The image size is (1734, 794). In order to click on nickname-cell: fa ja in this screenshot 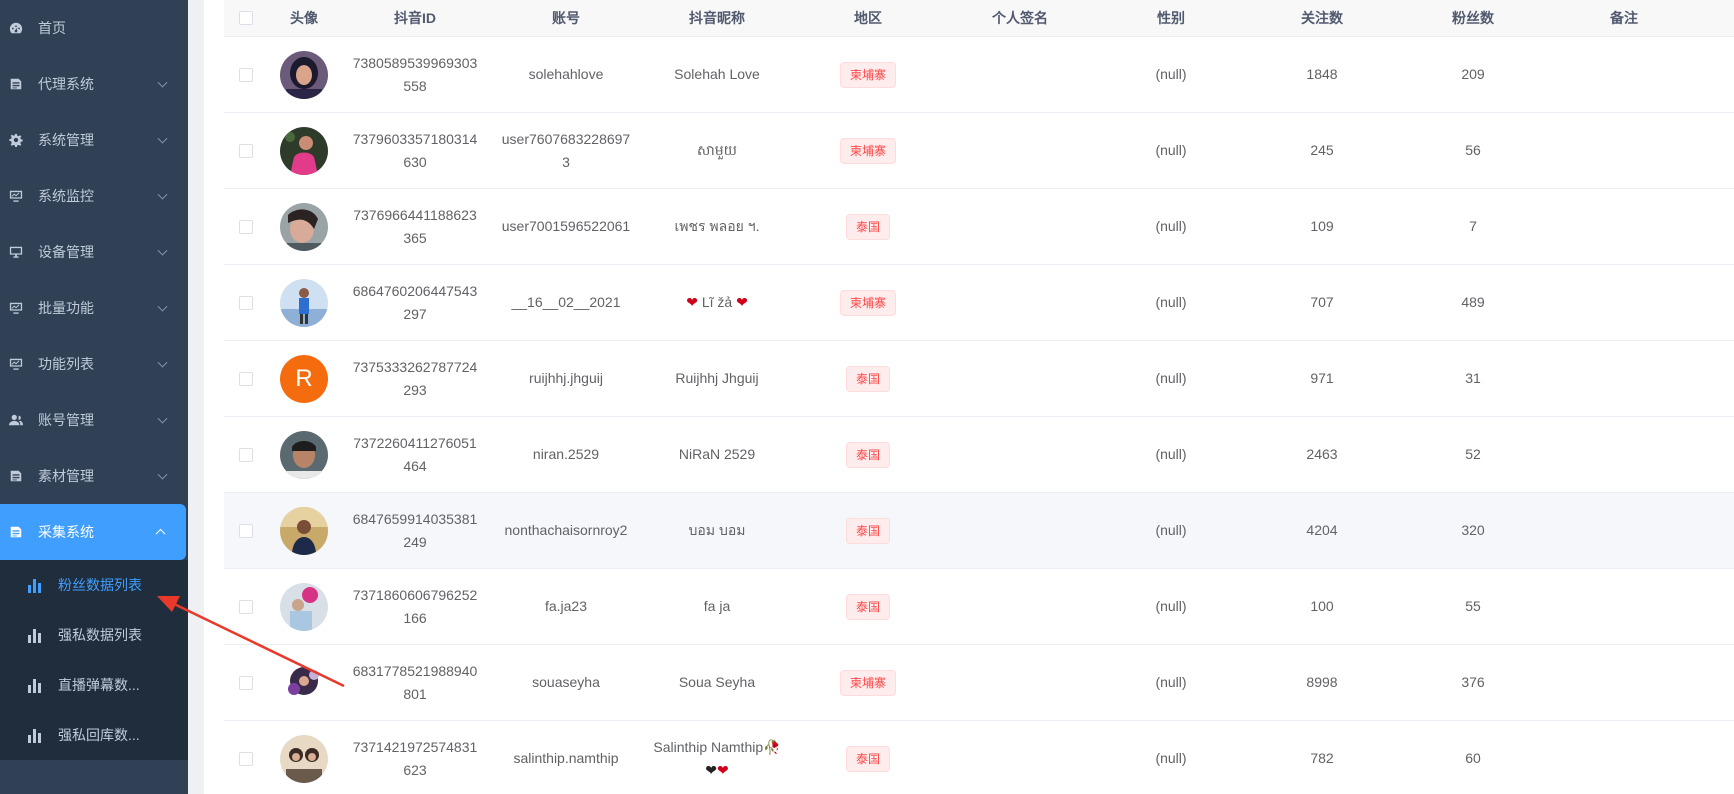, I will do `click(717, 606)`.